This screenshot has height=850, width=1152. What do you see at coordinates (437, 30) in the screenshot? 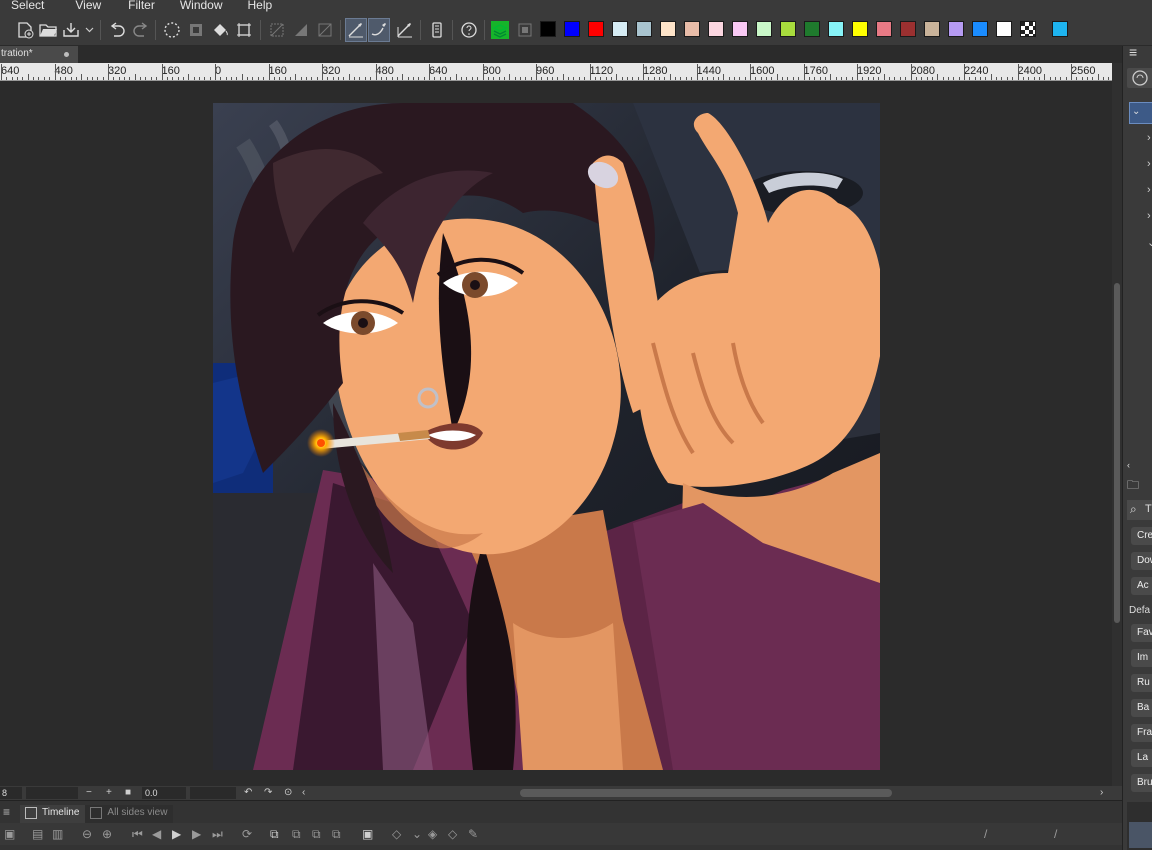
I see `smartphone-icon` at bounding box center [437, 30].